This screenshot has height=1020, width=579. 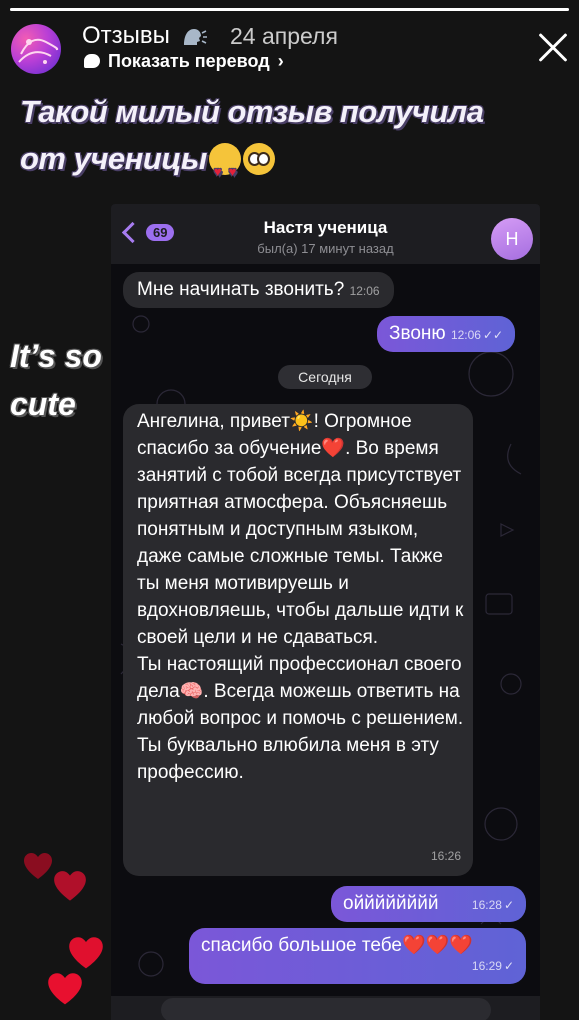 What do you see at coordinates (224, 168) in the screenshot?
I see `heart-eyes-emoji-icon` at bounding box center [224, 168].